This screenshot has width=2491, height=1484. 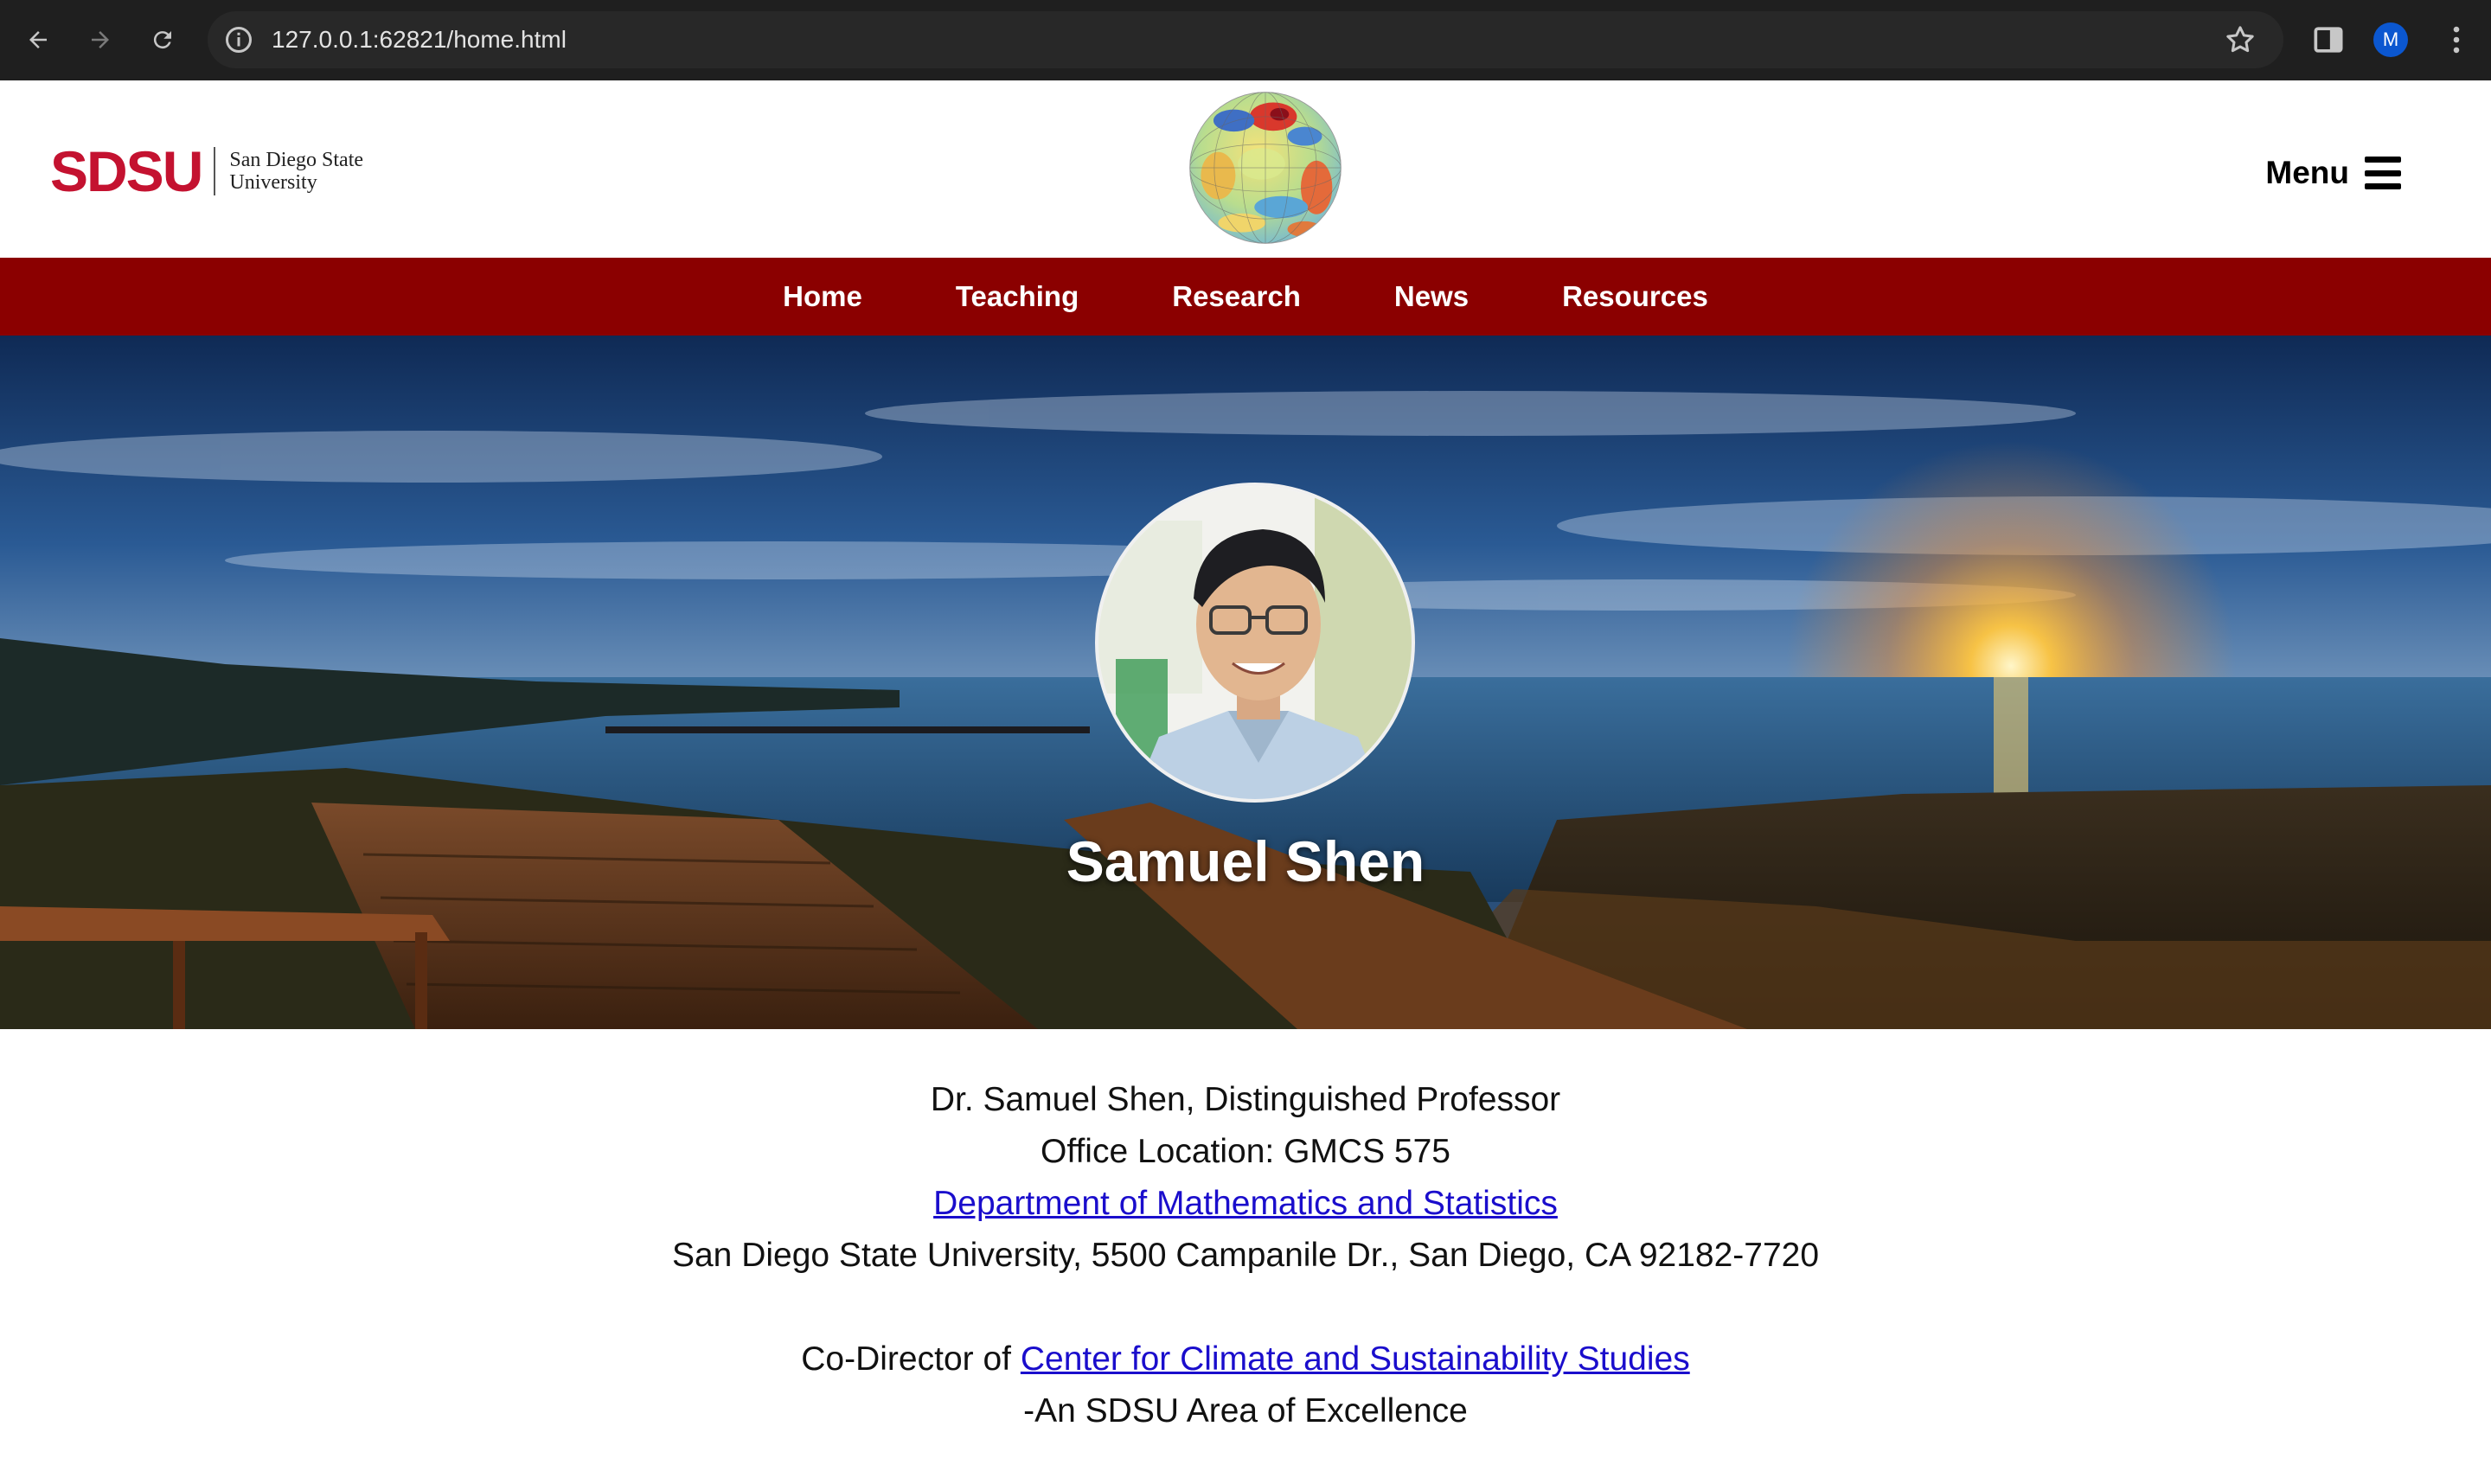 I want to click on profile-photo, so click(x=1255, y=643).